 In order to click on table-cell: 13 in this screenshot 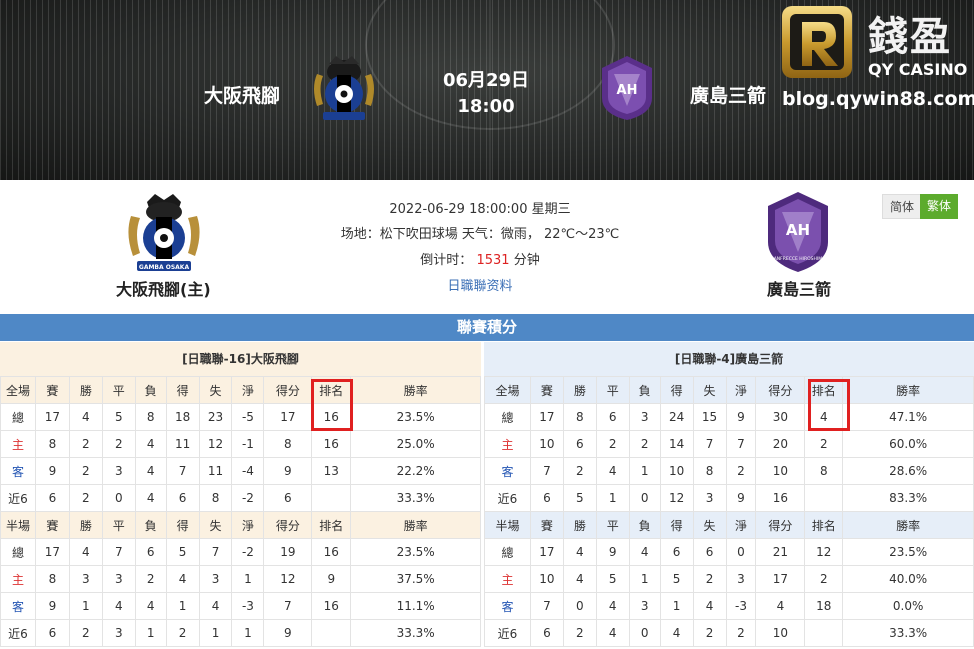, I will do `click(331, 471)`.